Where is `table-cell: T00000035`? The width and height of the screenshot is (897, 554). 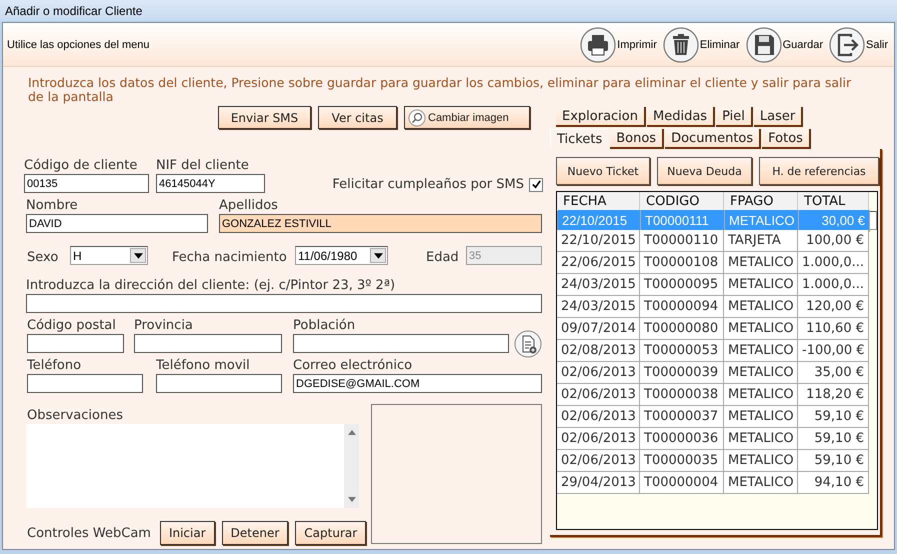 table-cell: T00000035 is located at coordinates (682, 461).